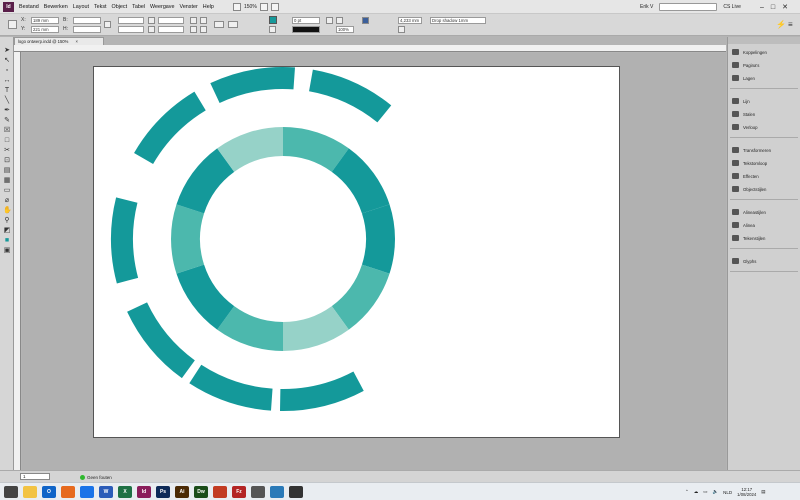  What do you see at coordinates (741, 101) in the screenshot?
I see `panel-lijn: Lijn` at bounding box center [741, 101].